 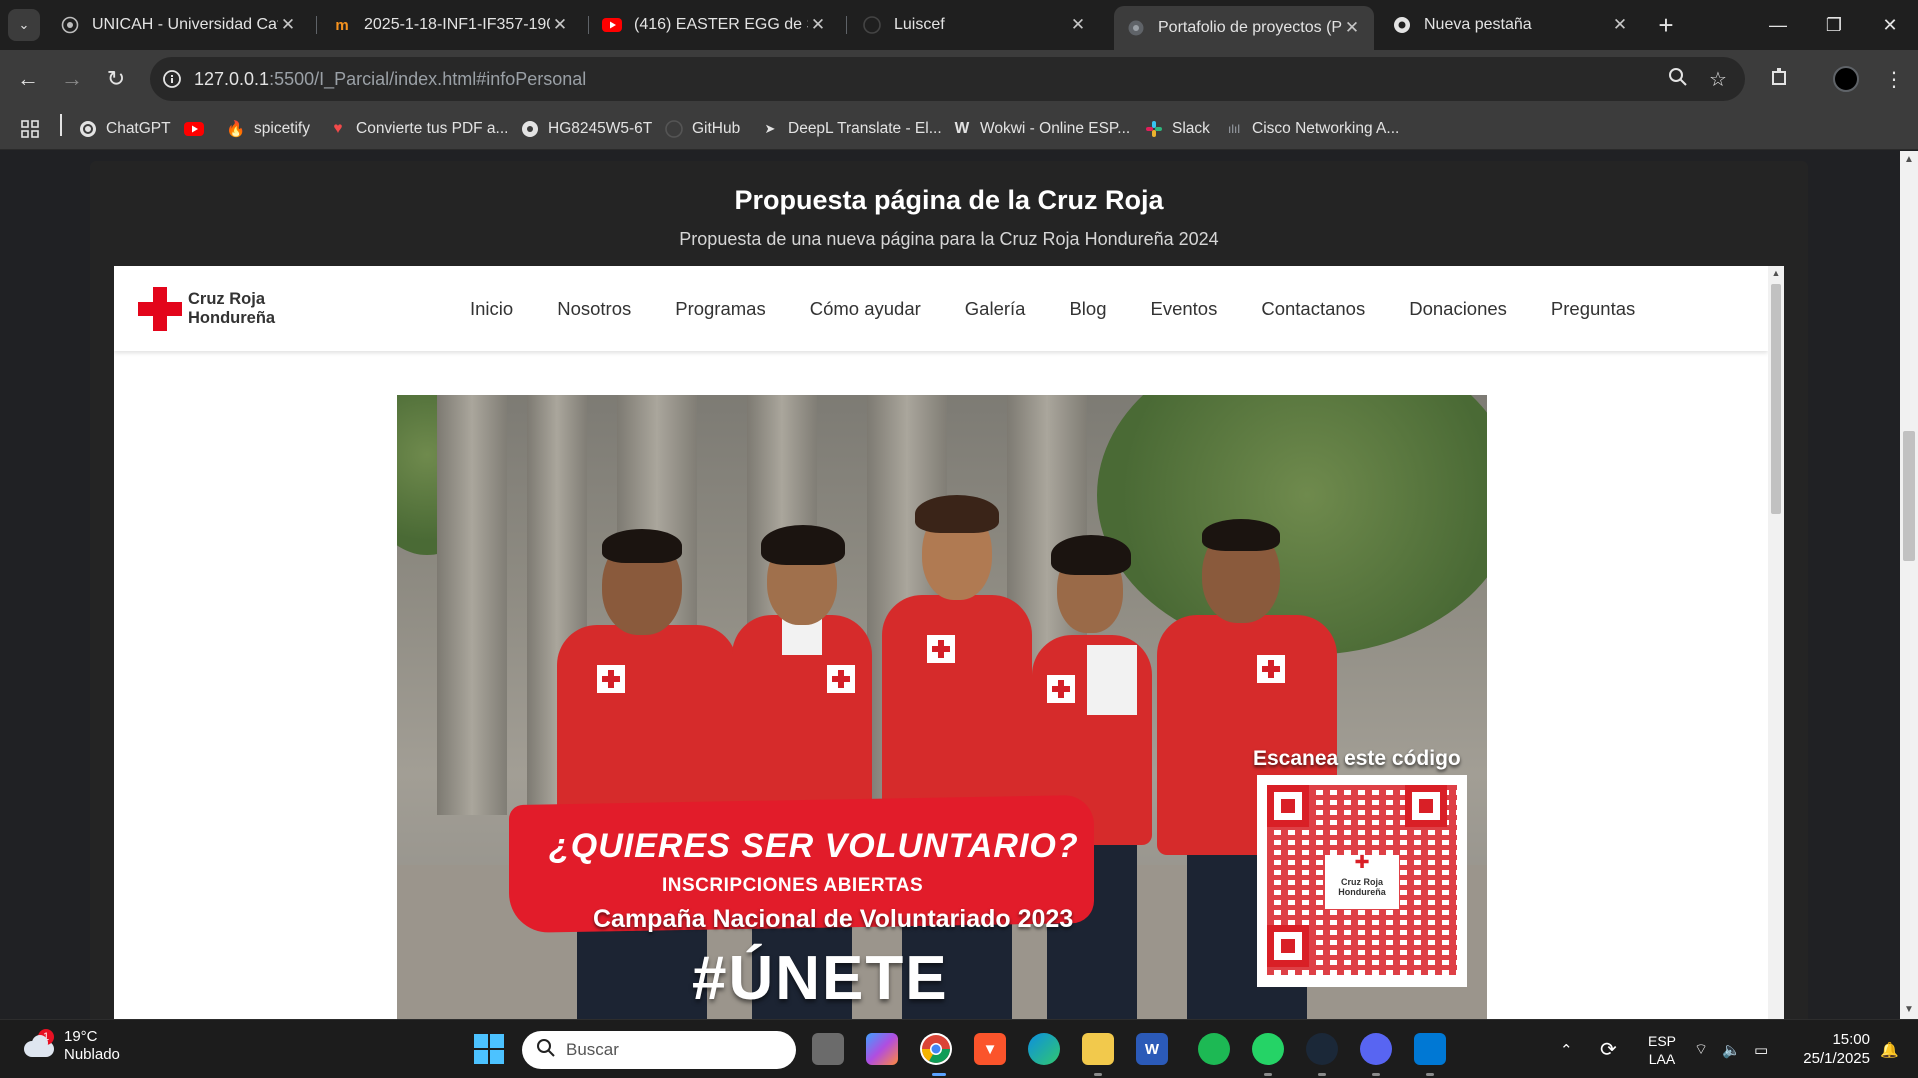 What do you see at coordinates (1890, 25) in the screenshot?
I see `close-window-button: ✕` at bounding box center [1890, 25].